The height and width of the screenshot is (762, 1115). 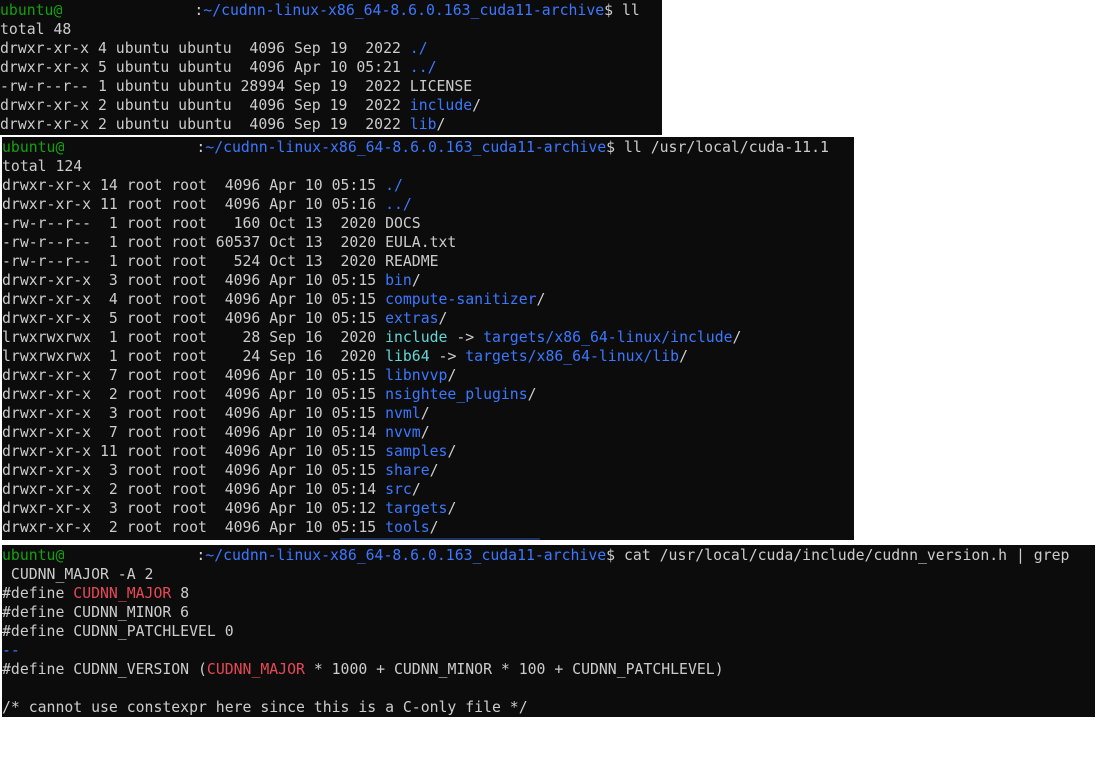 What do you see at coordinates (423, 67) in the screenshot?
I see `entry-name: ../` at bounding box center [423, 67].